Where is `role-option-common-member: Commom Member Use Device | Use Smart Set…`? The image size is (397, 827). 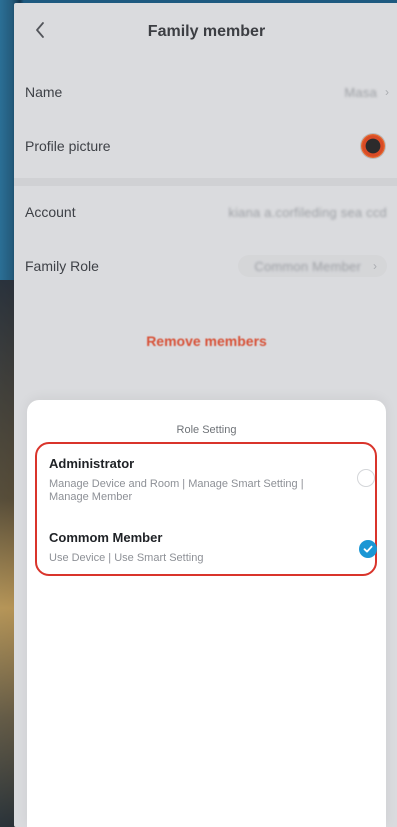 role-option-common-member: Commom Member Use Device | Use Smart Set… is located at coordinates (213, 547).